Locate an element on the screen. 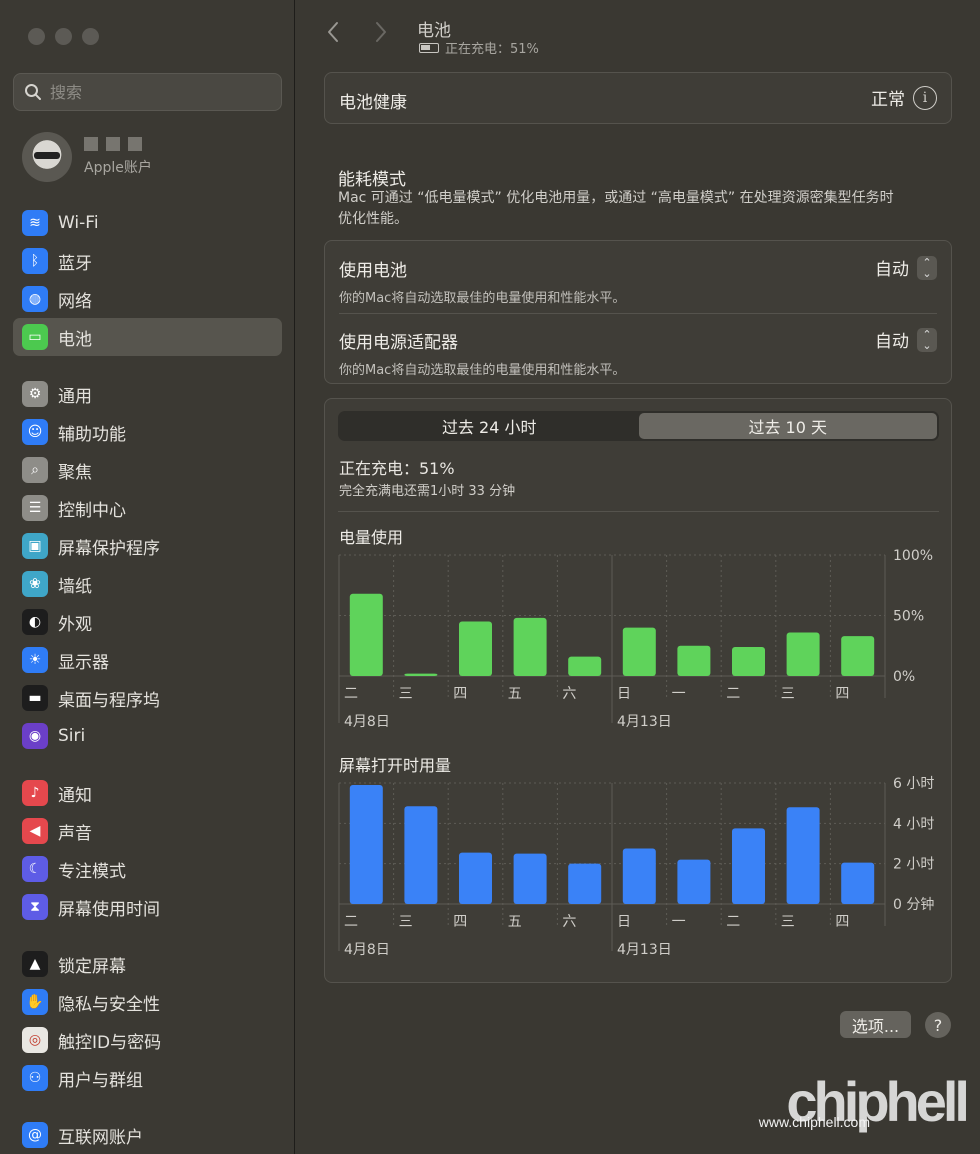 Image resolution: width=980 pixels, height=1154 pixels. y-tick-label: 0% is located at coordinates (904, 677).